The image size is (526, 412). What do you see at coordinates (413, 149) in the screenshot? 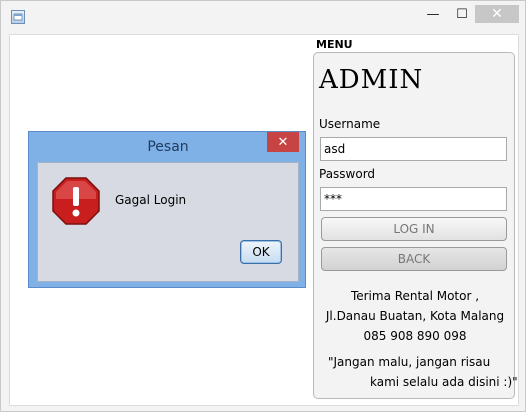
I see `username-field` at bounding box center [413, 149].